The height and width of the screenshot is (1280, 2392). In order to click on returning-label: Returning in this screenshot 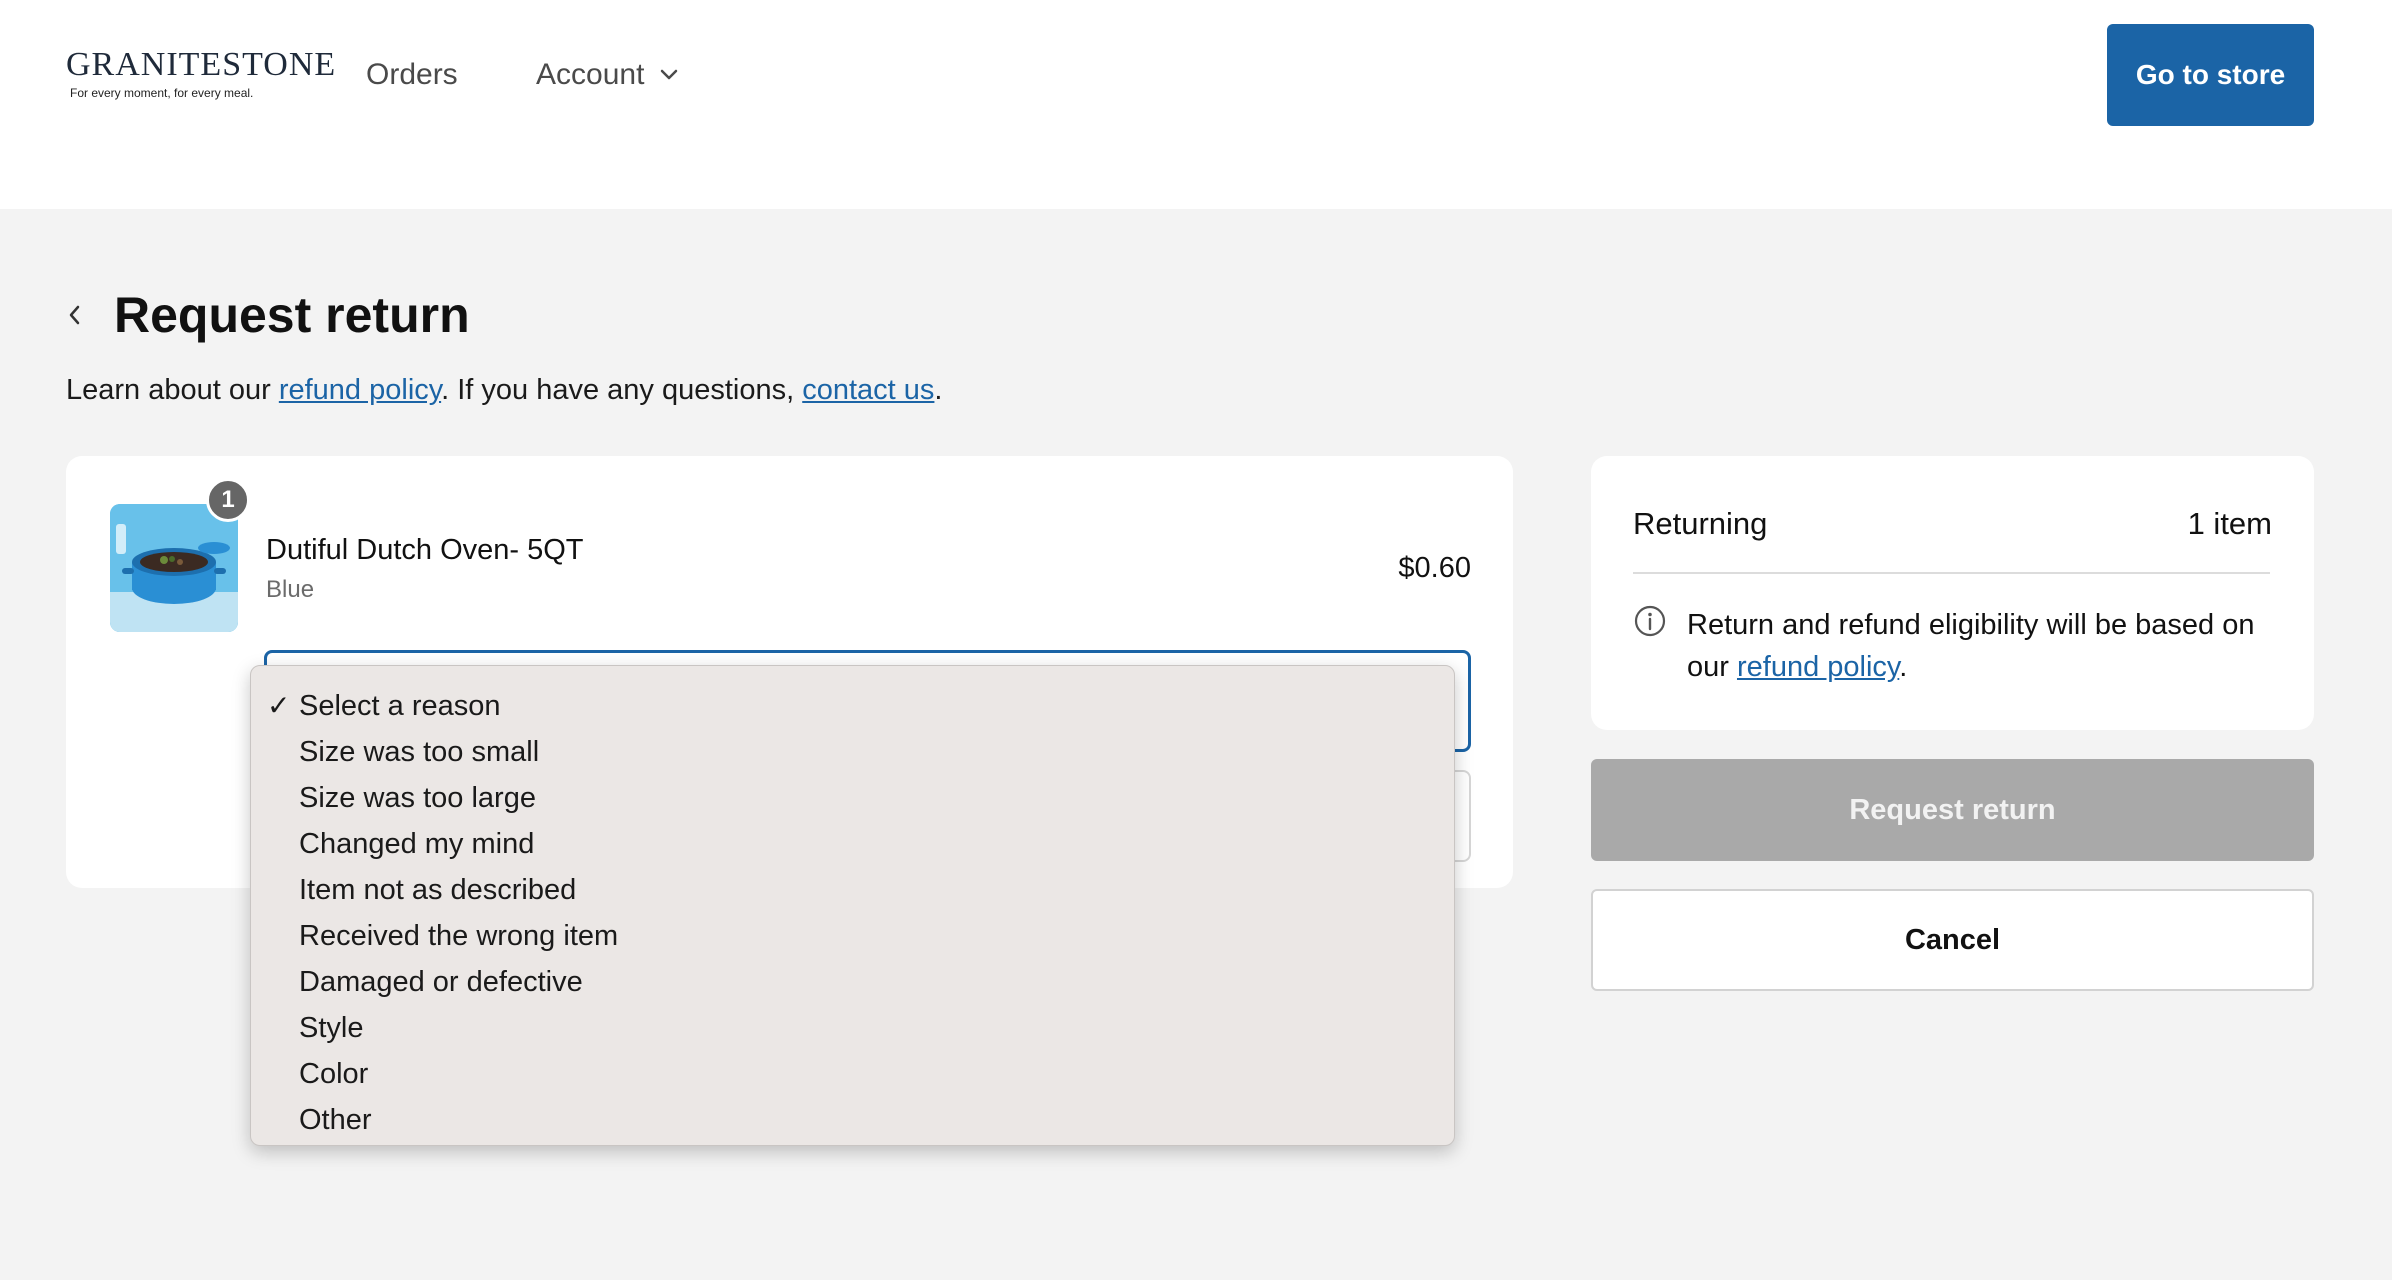, I will do `click(1700, 523)`.